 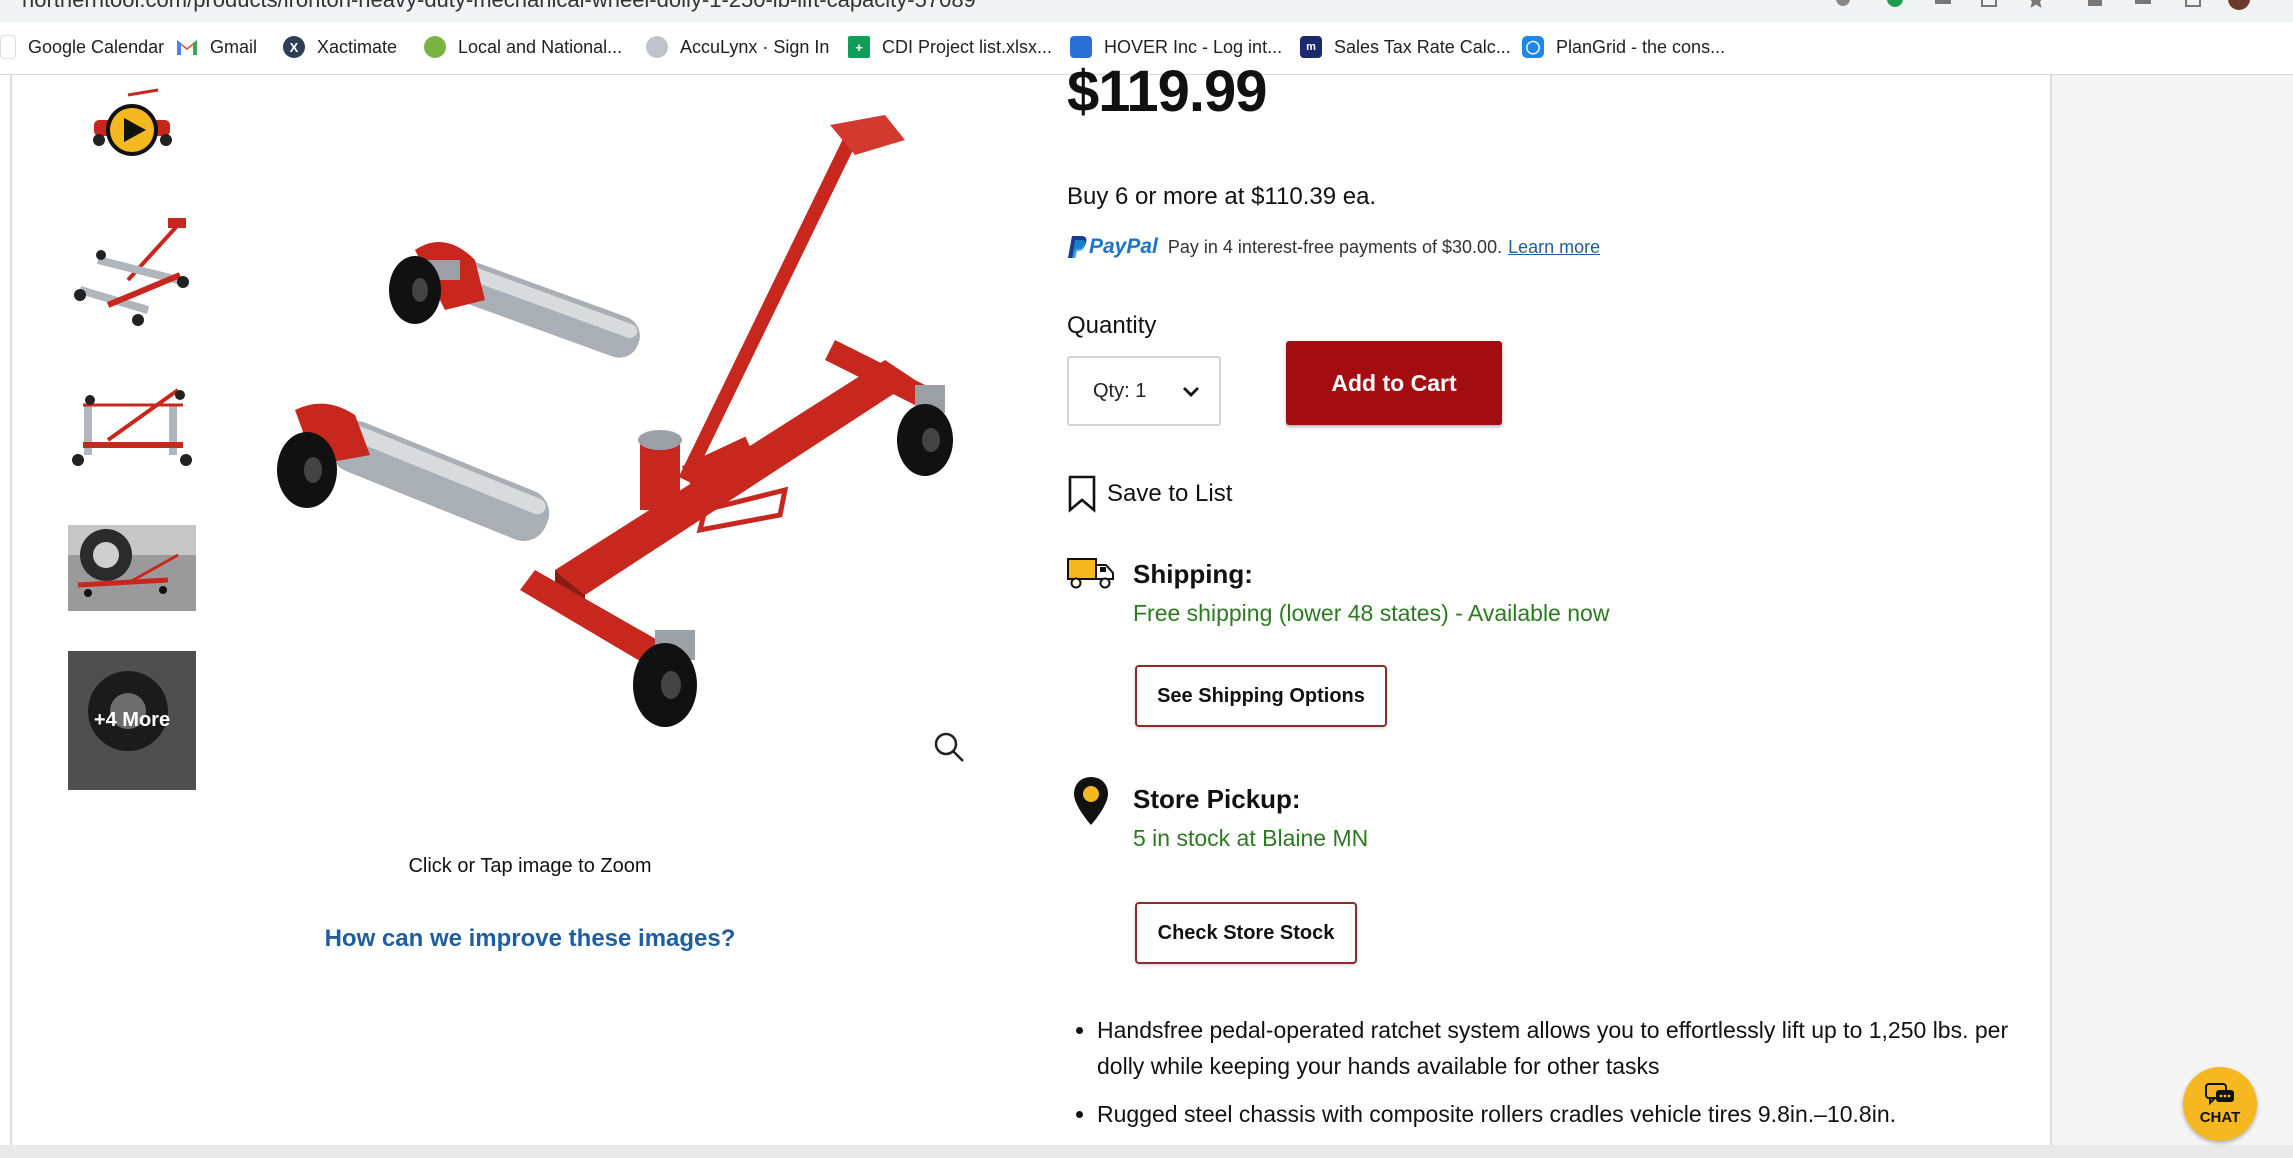 I want to click on save-to-list-label: Save to List, so click(x=1170, y=493).